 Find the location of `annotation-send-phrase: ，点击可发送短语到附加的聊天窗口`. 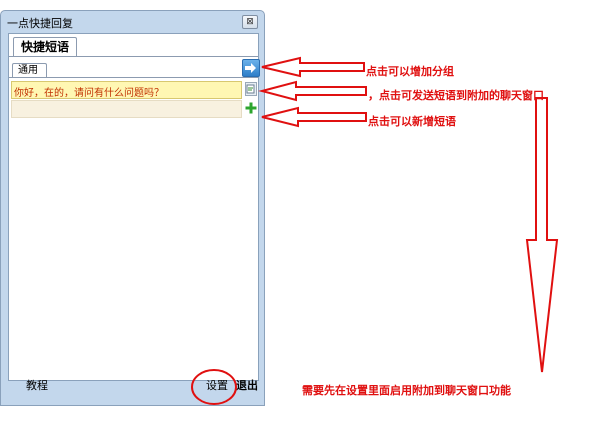

annotation-send-phrase: ，点击可发送短语到附加的聊天窗口 is located at coordinates (456, 95).